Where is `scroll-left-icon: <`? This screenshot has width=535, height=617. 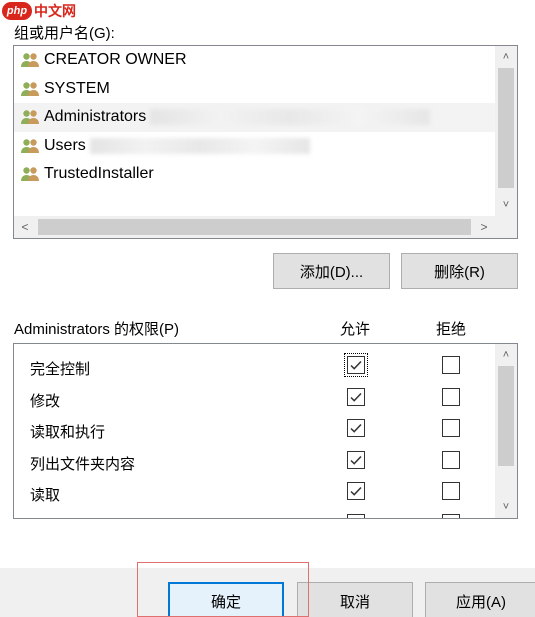 scroll-left-icon: < is located at coordinates (25, 227).